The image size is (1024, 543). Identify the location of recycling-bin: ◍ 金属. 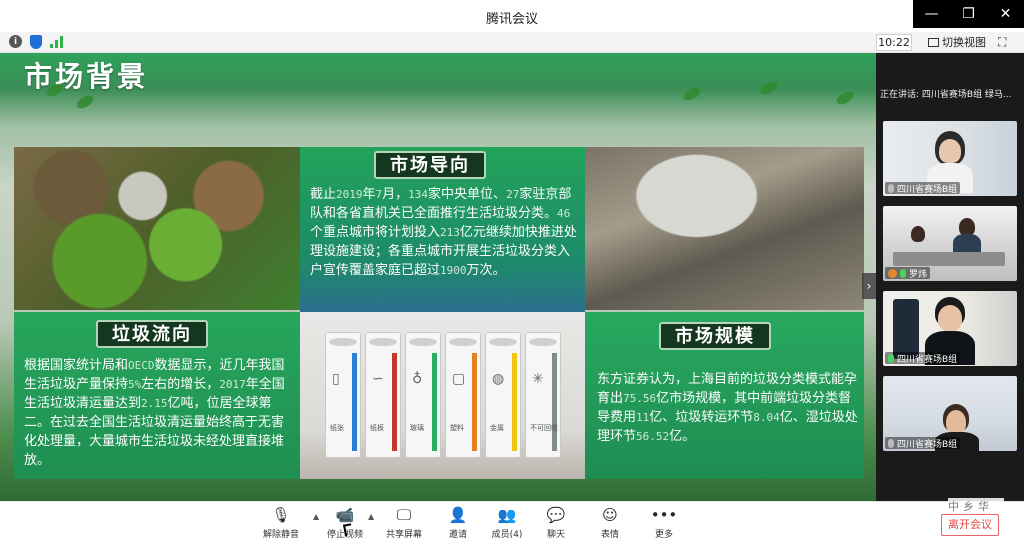
(503, 395).